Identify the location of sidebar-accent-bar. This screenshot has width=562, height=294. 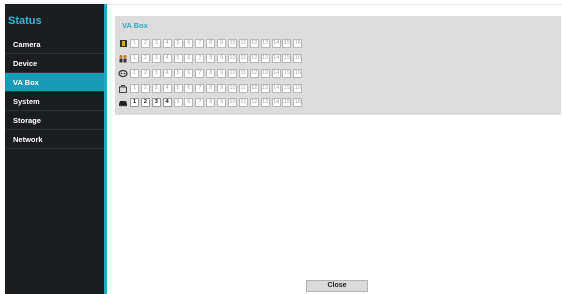
(105, 149).